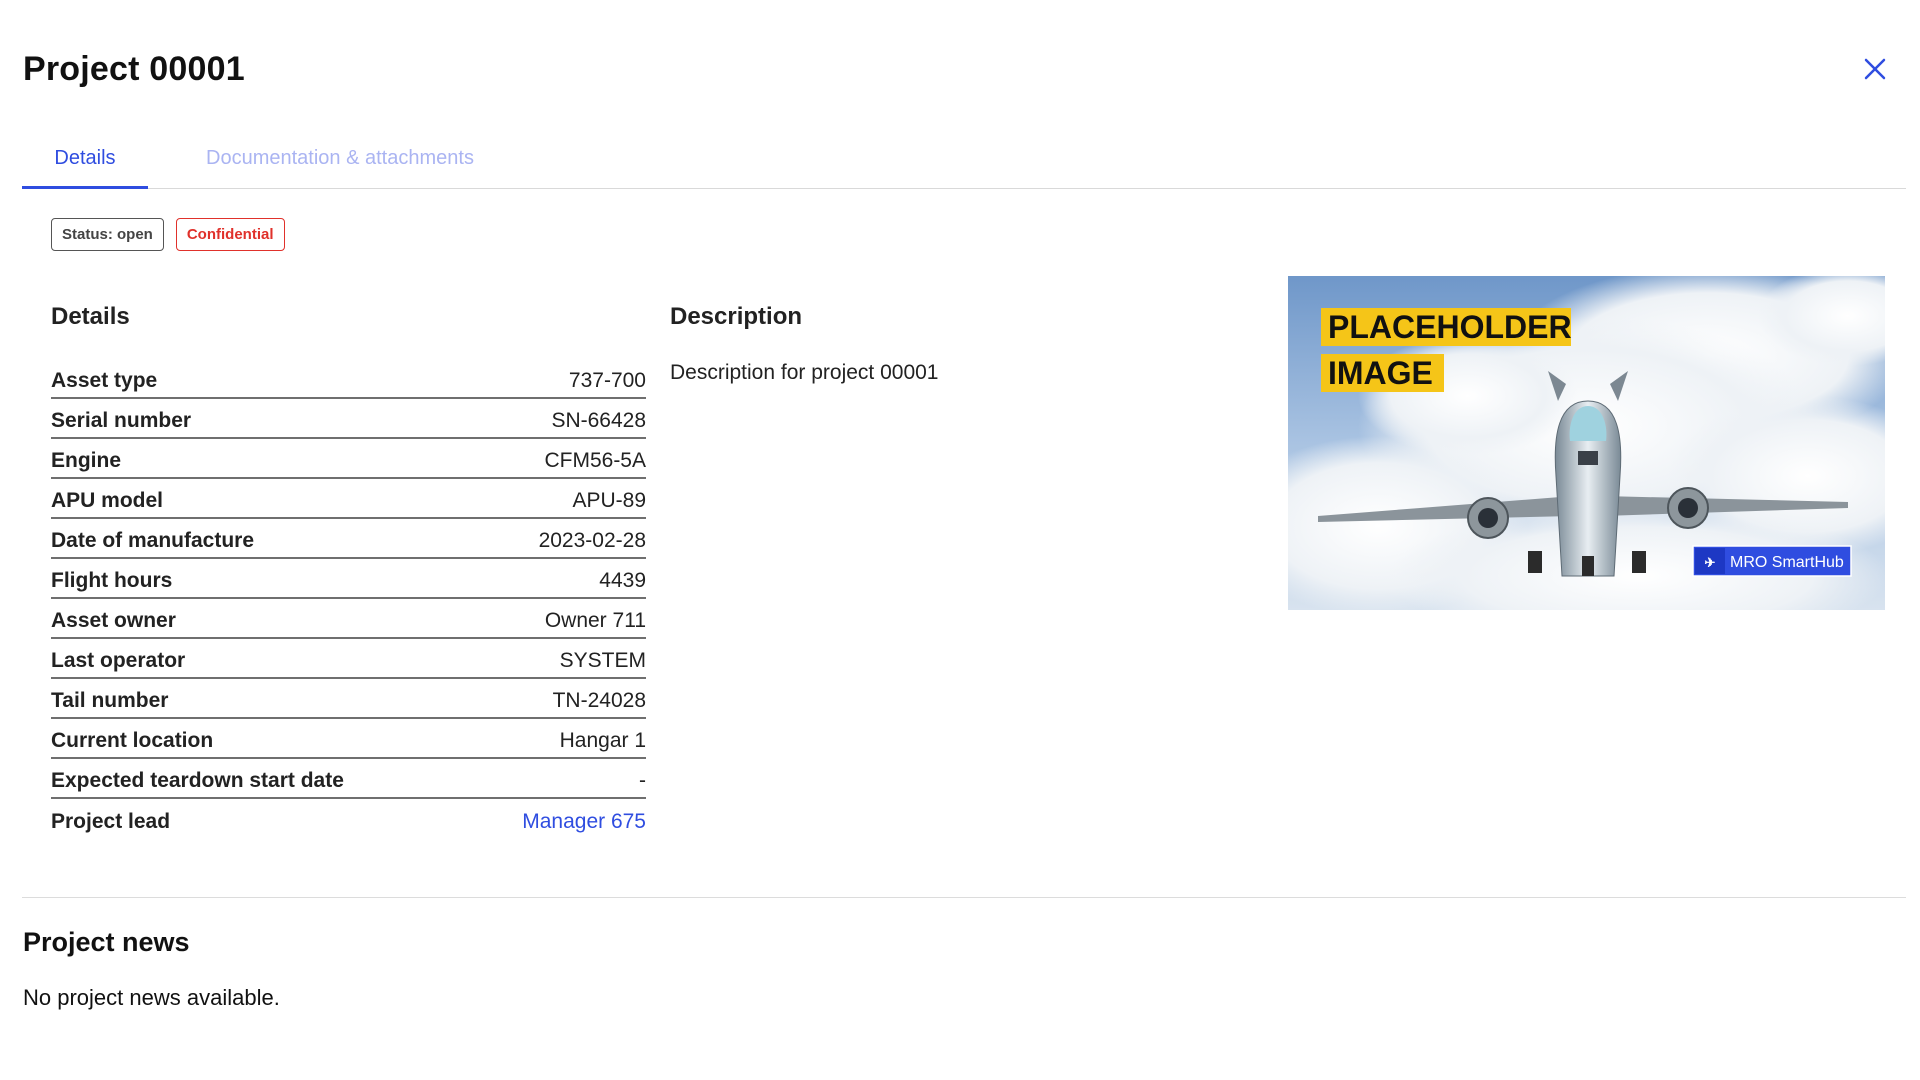 This screenshot has width=1920, height=1080. What do you see at coordinates (348, 739) in the screenshot?
I see `detail-row-current-location: Current location Hangar 1` at bounding box center [348, 739].